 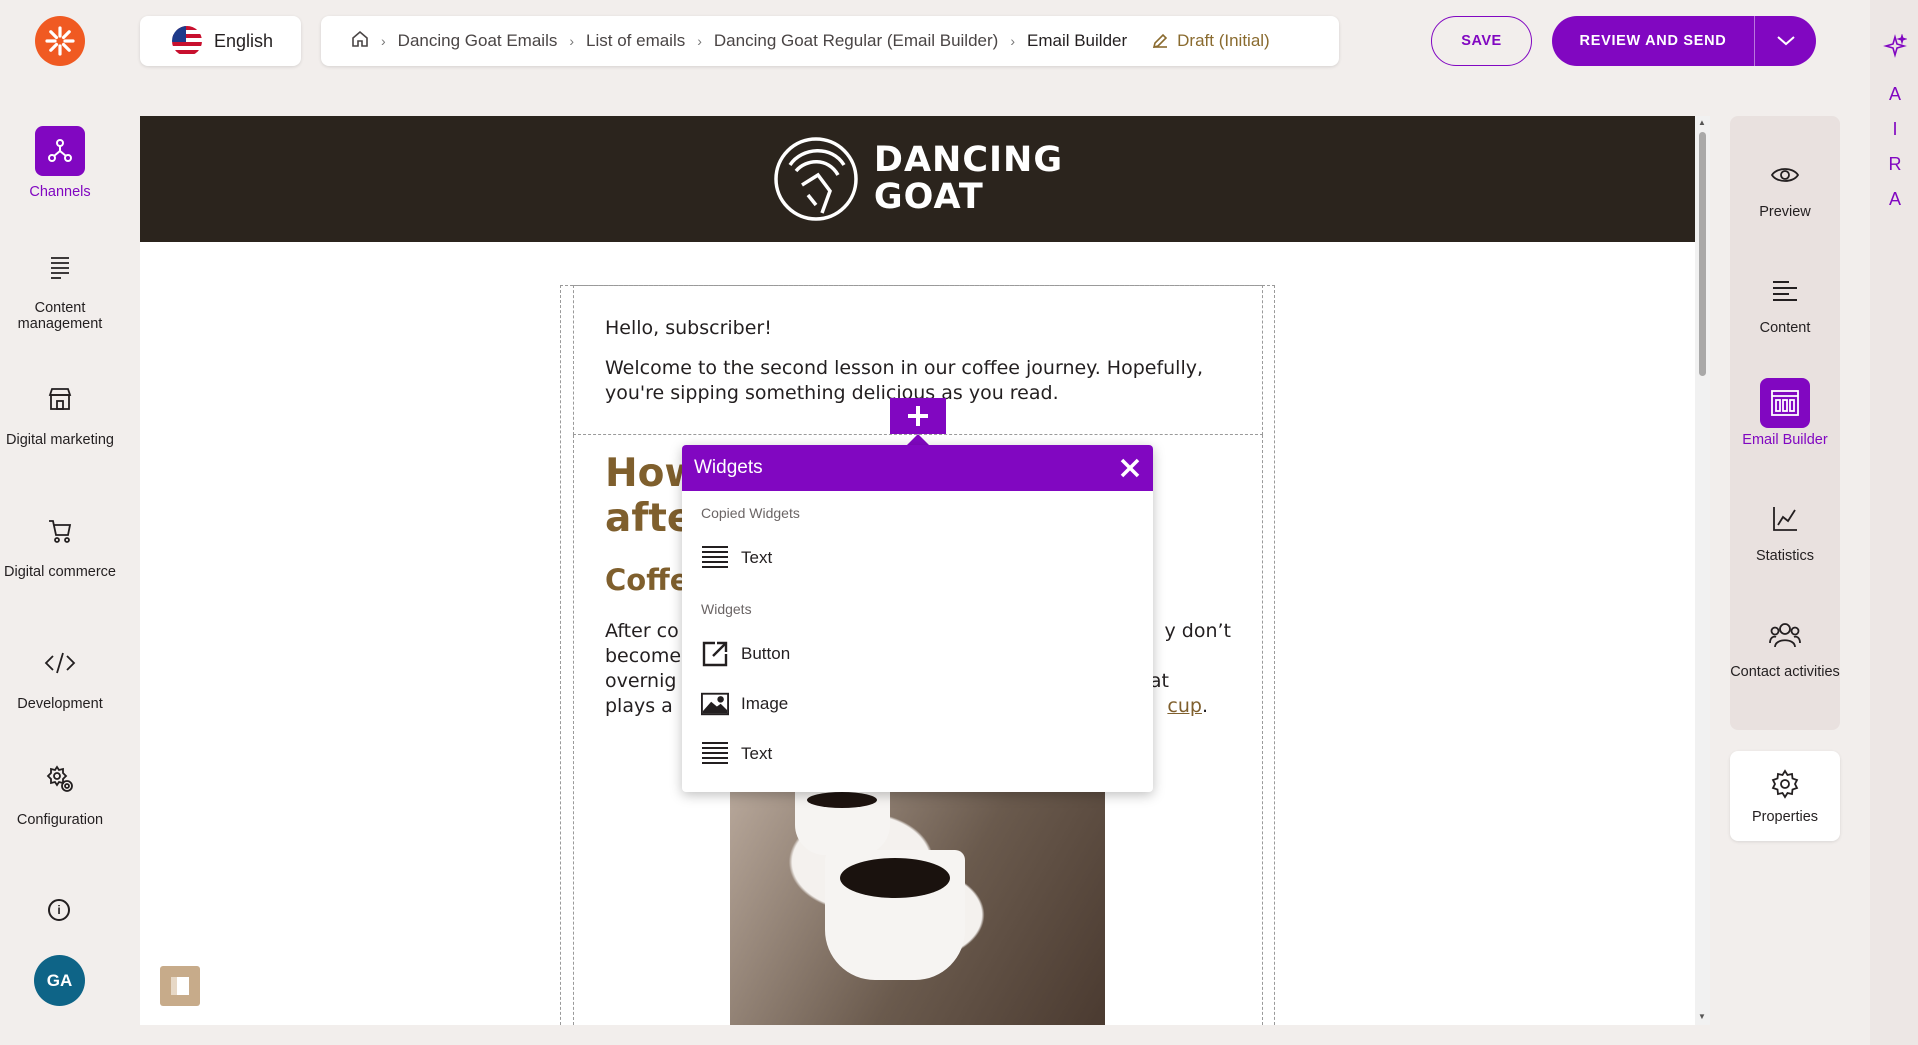 I want to click on copied-widgets-label: Copied Widgets, so click(x=750, y=513).